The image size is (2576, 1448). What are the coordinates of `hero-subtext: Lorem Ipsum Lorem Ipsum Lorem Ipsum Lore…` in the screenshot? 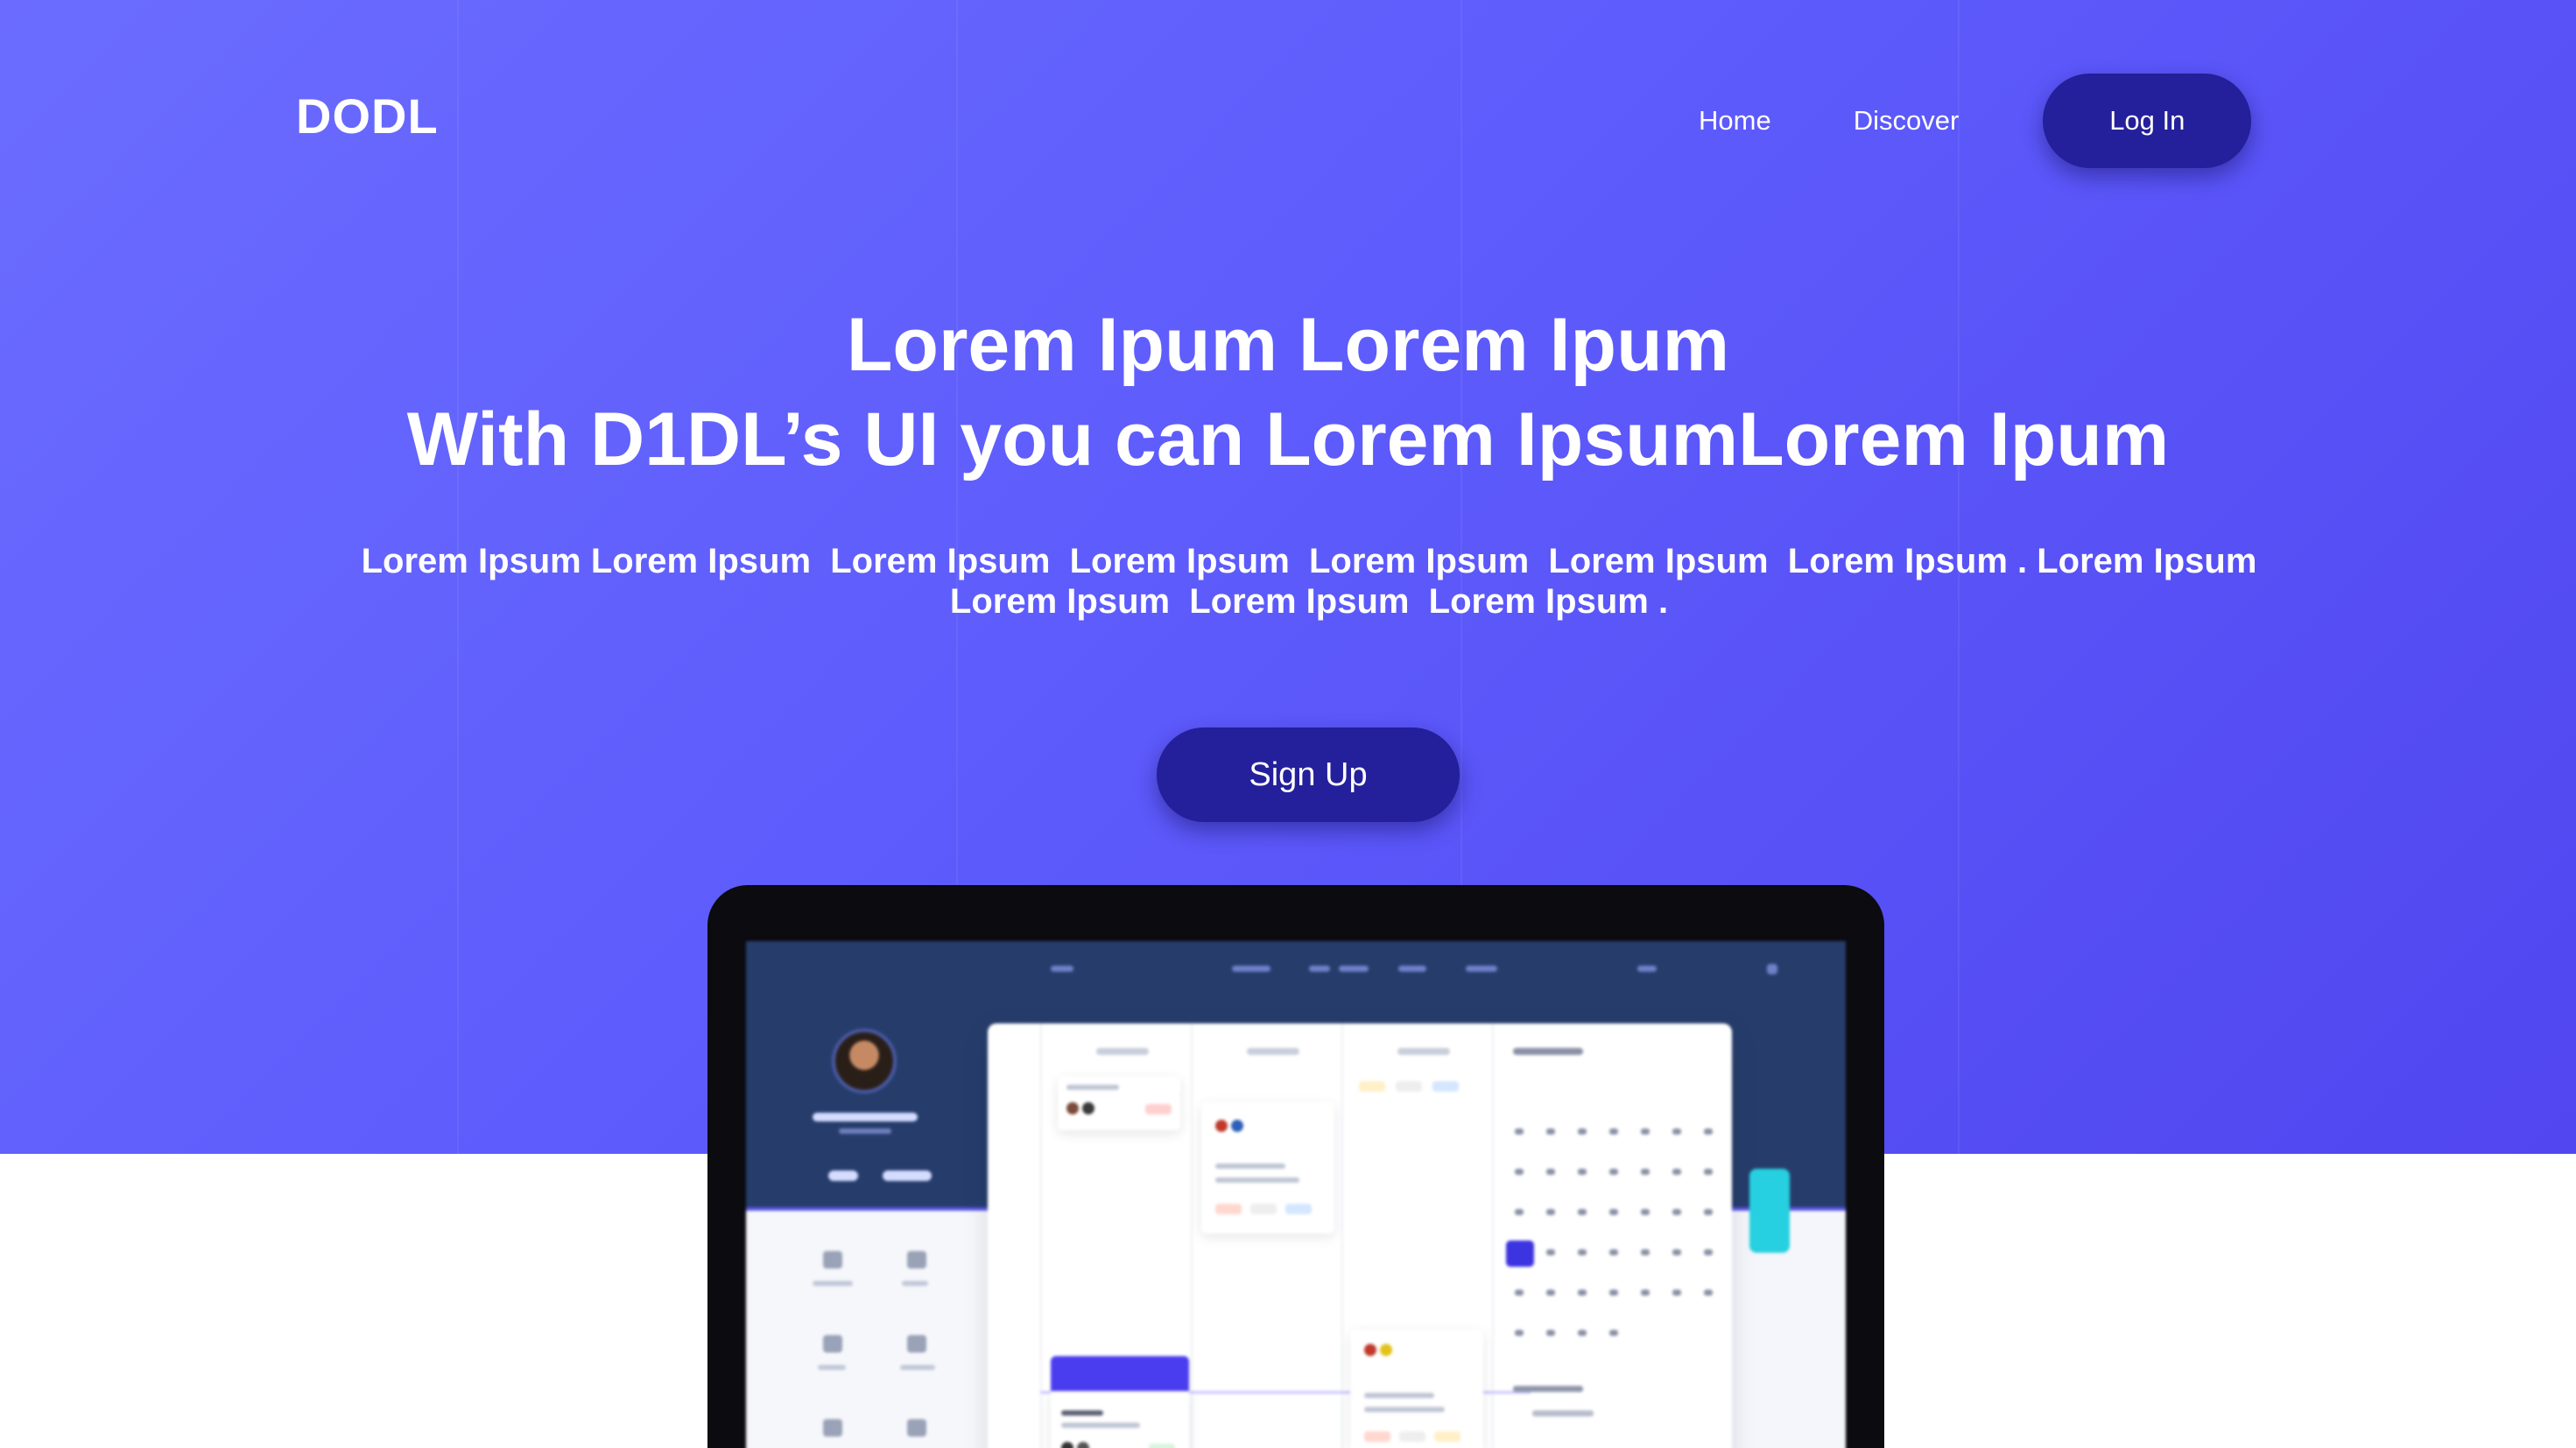 It's located at (1309, 581).